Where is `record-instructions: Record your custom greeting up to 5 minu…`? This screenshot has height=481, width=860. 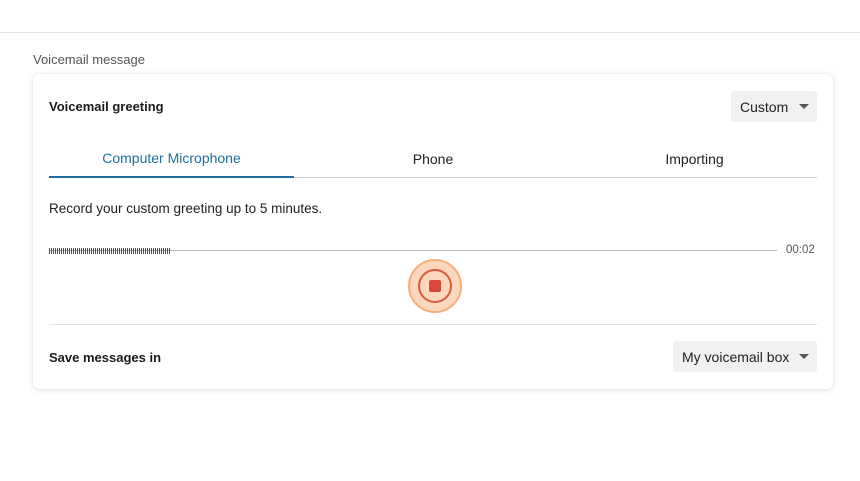
record-instructions: Record your custom greeting up to 5 minu… is located at coordinates (186, 208).